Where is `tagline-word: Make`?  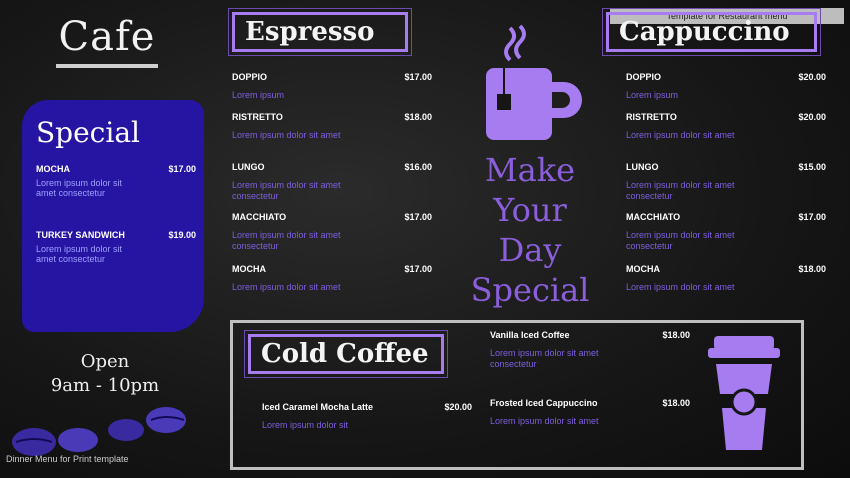 tagline-word: Make is located at coordinates (530, 170).